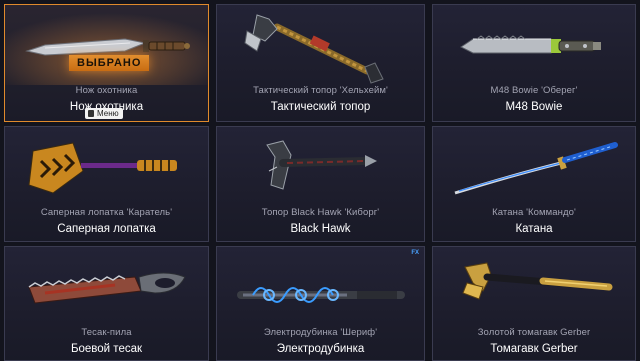 The height and width of the screenshot is (361, 640). I want to click on weapon-title: Саперная лопатка, so click(106, 229).